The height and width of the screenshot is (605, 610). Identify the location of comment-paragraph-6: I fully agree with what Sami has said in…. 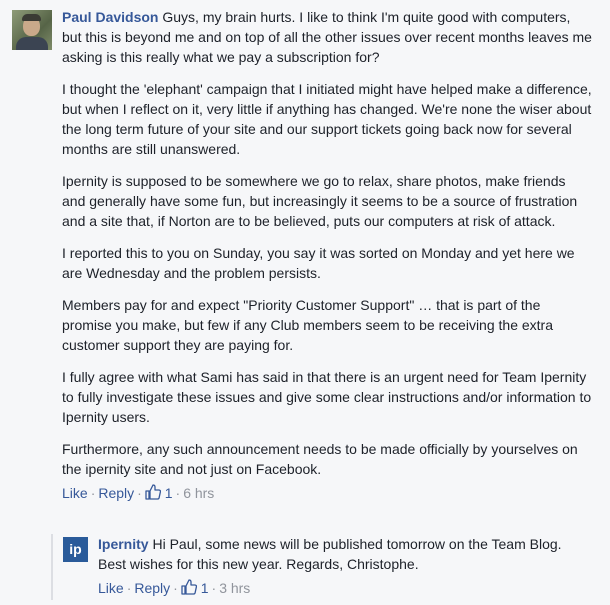
(327, 397).